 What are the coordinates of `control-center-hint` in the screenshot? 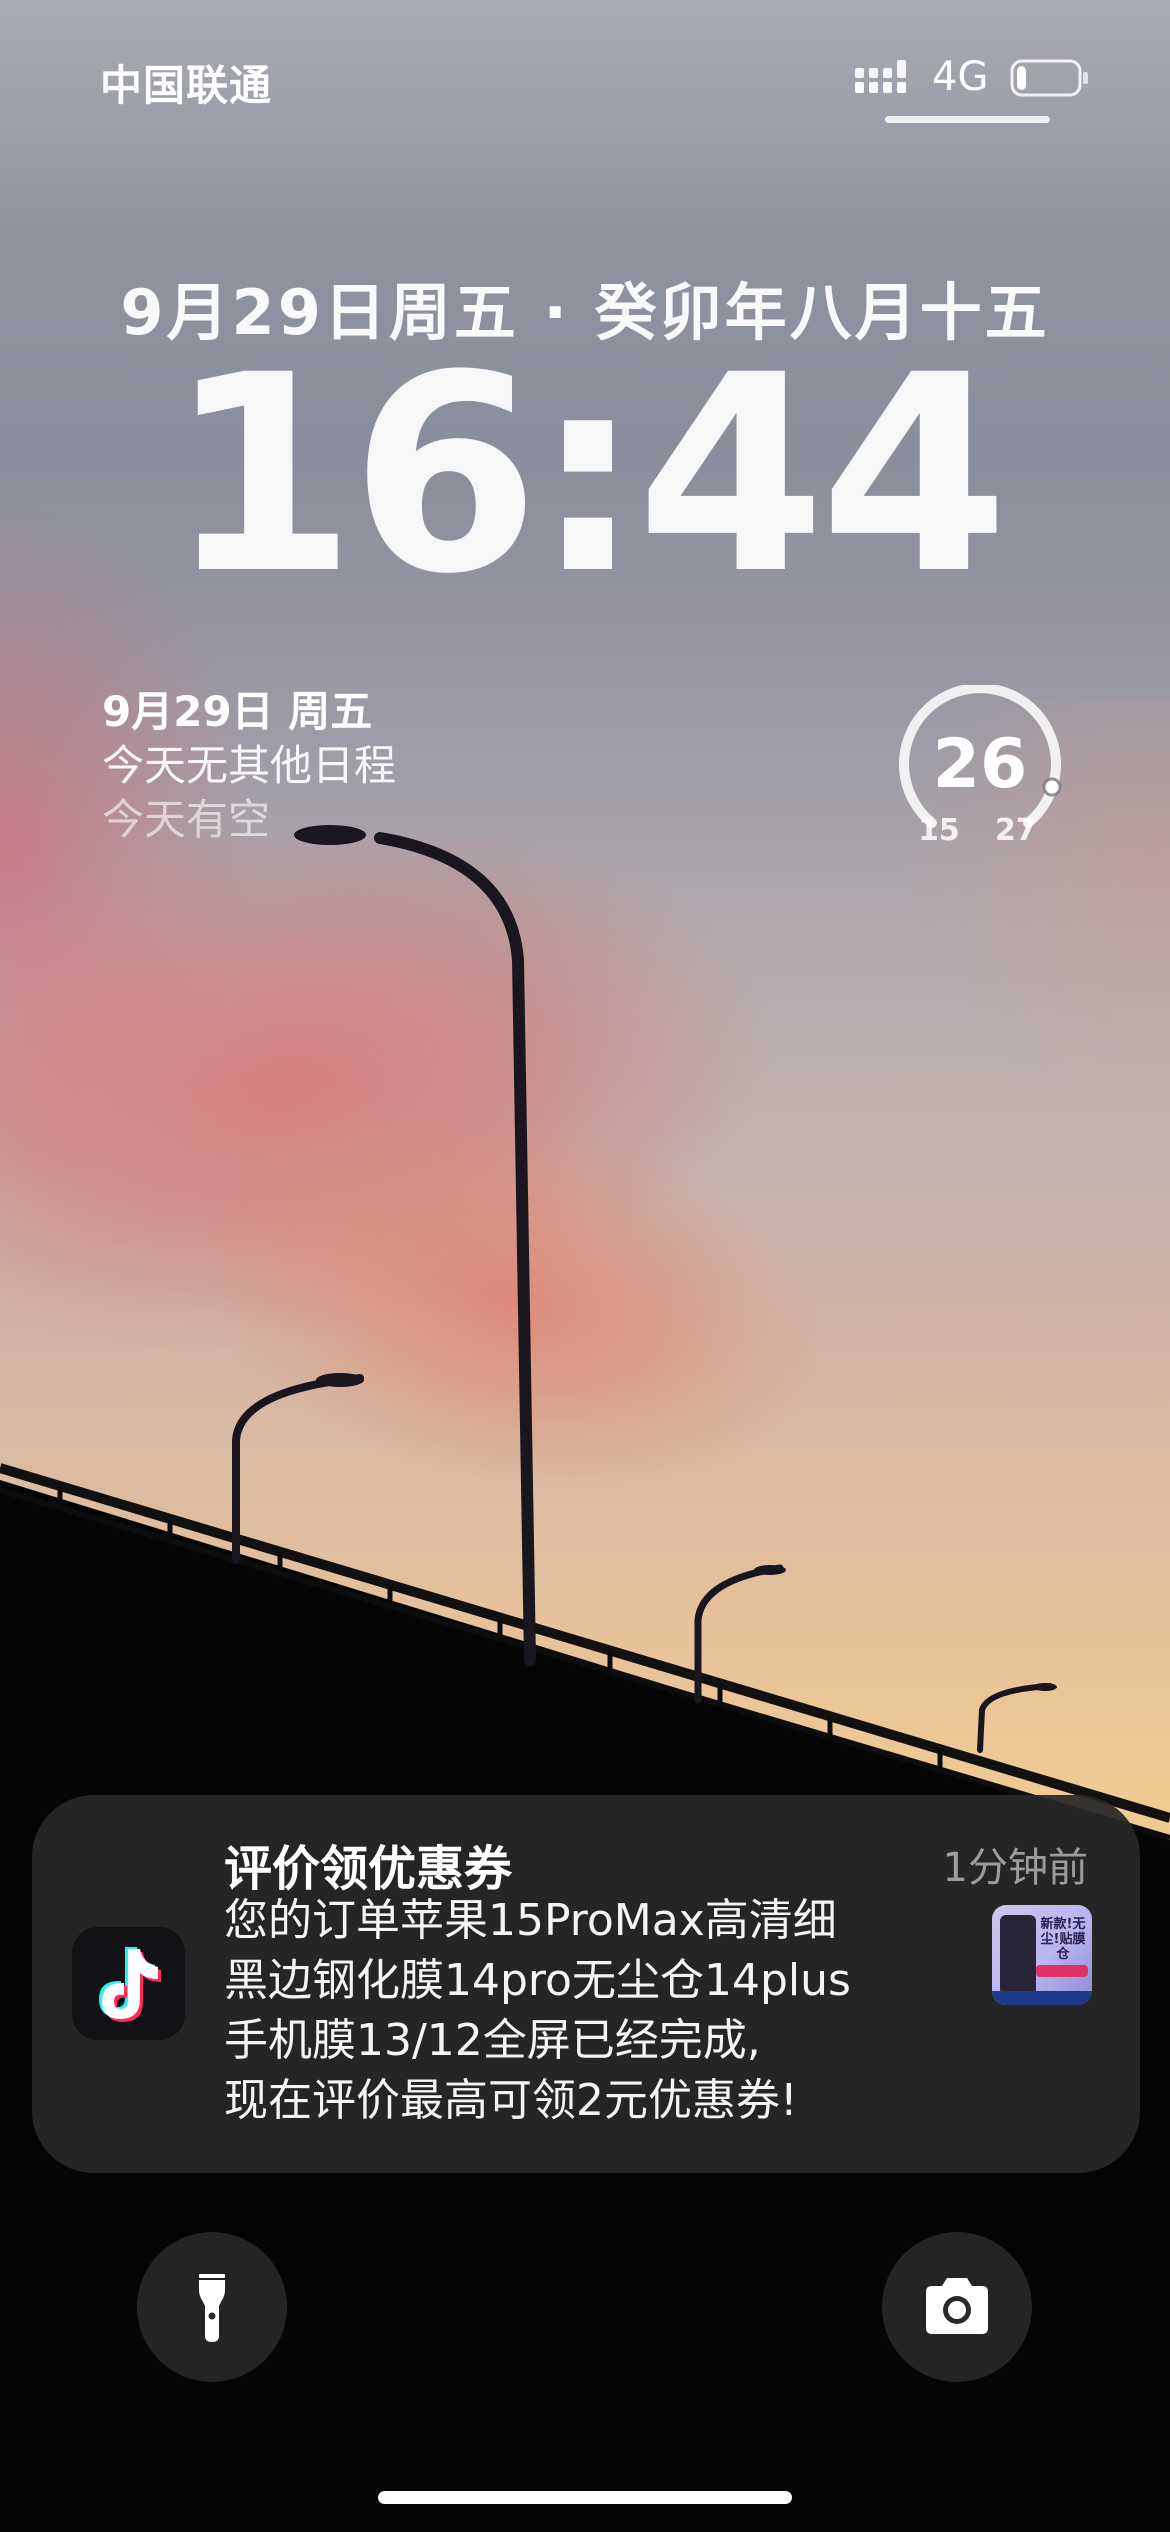 It's located at (967, 119).